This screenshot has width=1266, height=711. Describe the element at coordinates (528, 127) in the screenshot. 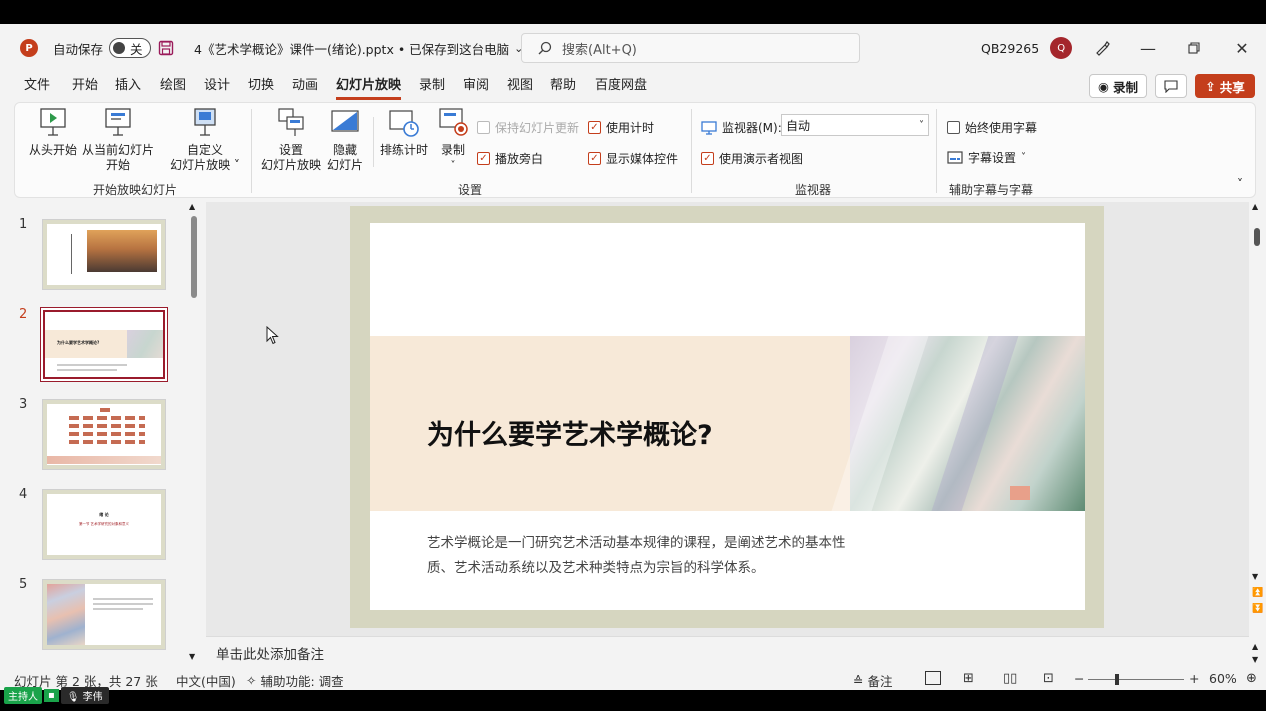

I see `keep-slides-updated-checkbox: 保持幻灯片更新` at that location.